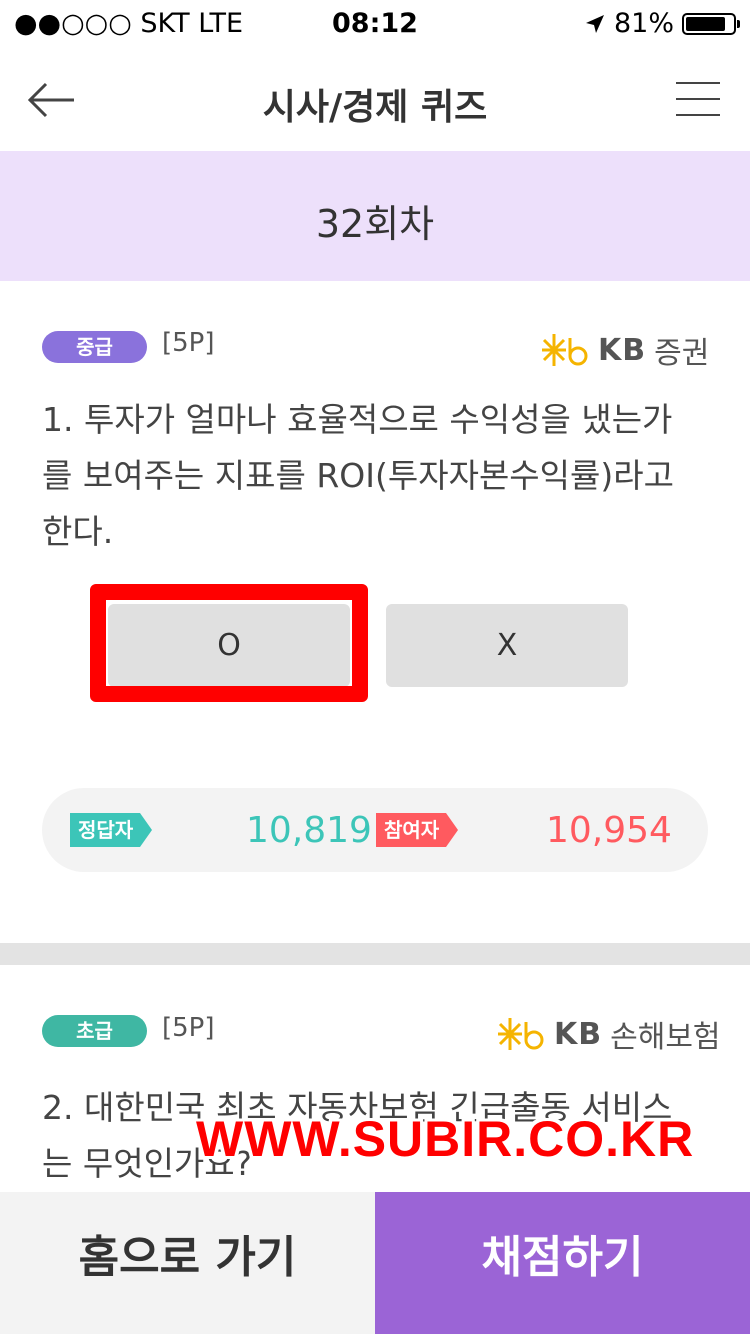  Describe the element at coordinates (375, 830) in the screenshot. I see `stats-bar: 정답자 10,819 참여자 10,954` at that location.